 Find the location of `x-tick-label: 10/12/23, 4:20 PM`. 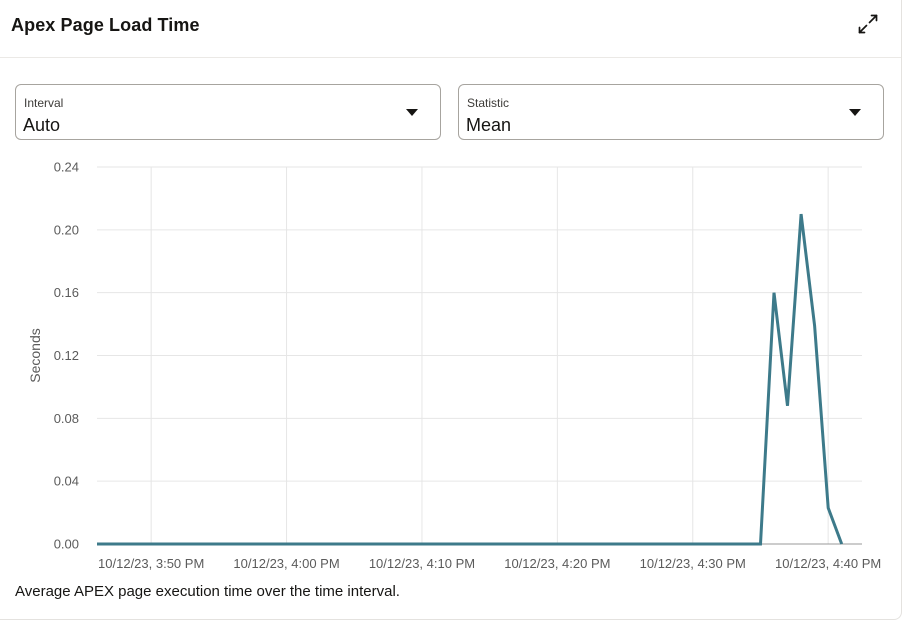

x-tick-label: 10/12/23, 4:20 PM is located at coordinates (557, 563).